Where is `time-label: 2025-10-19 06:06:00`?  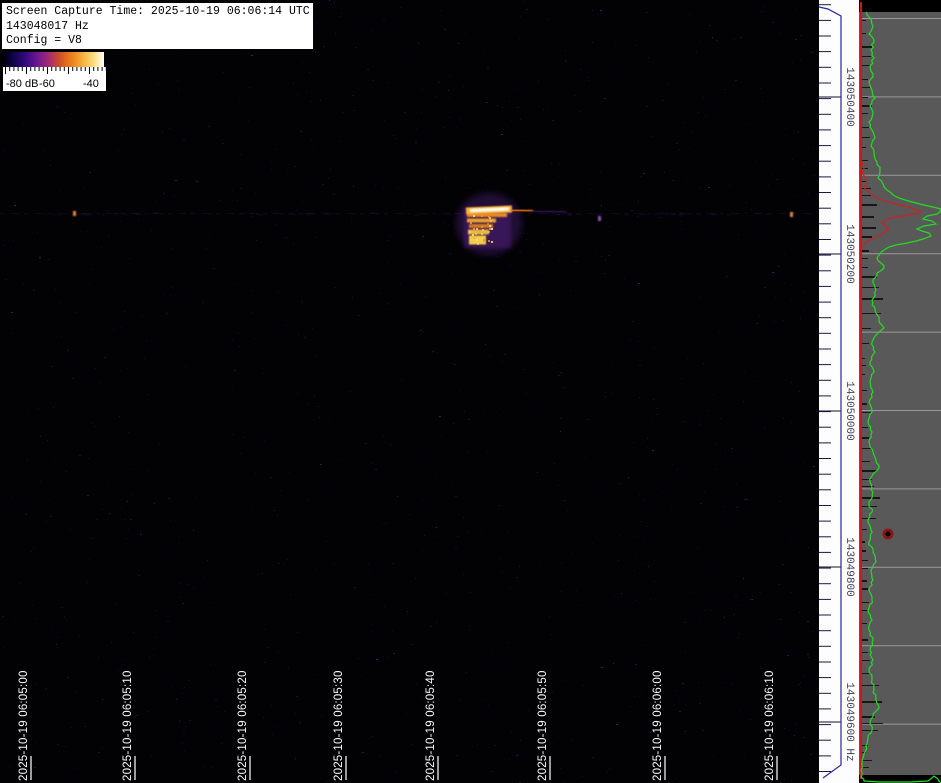 time-label: 2025-10-19 06:06:00 is located at coordinates (658, 725).